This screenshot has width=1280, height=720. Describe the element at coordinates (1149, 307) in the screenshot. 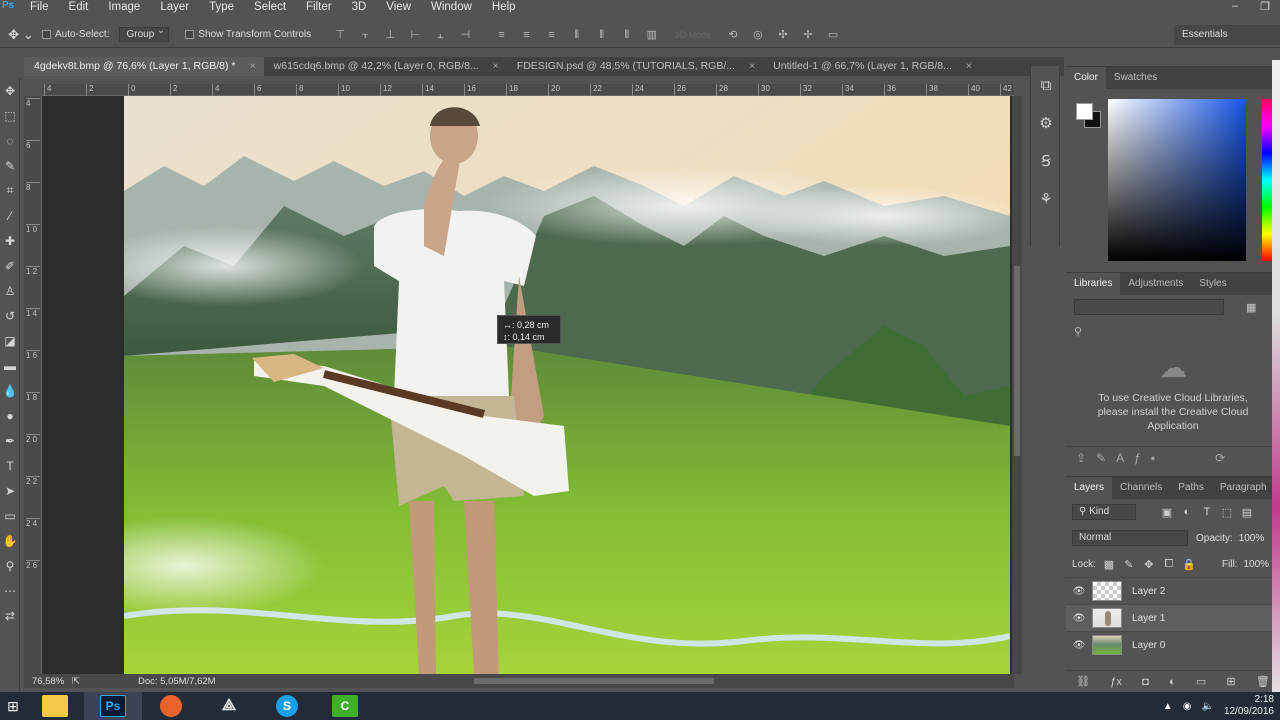

I see `library-dropdown` at that location.